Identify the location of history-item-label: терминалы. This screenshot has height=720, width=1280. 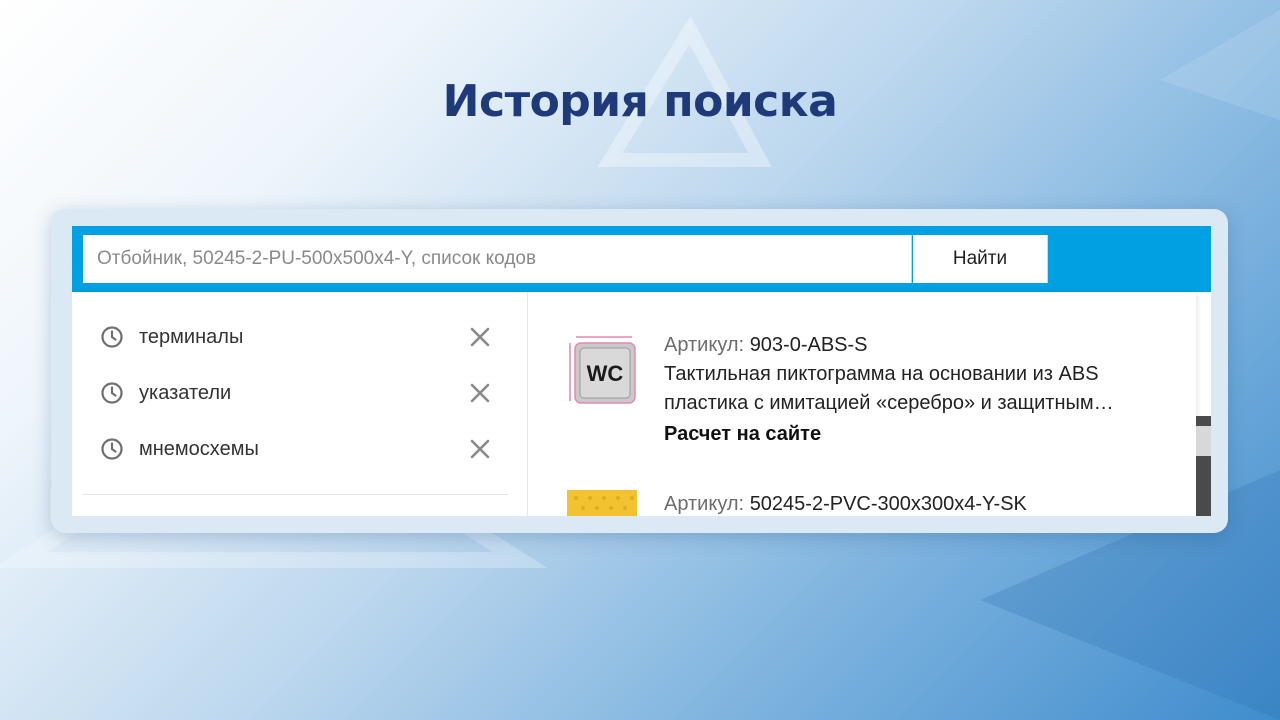
(191, 337).